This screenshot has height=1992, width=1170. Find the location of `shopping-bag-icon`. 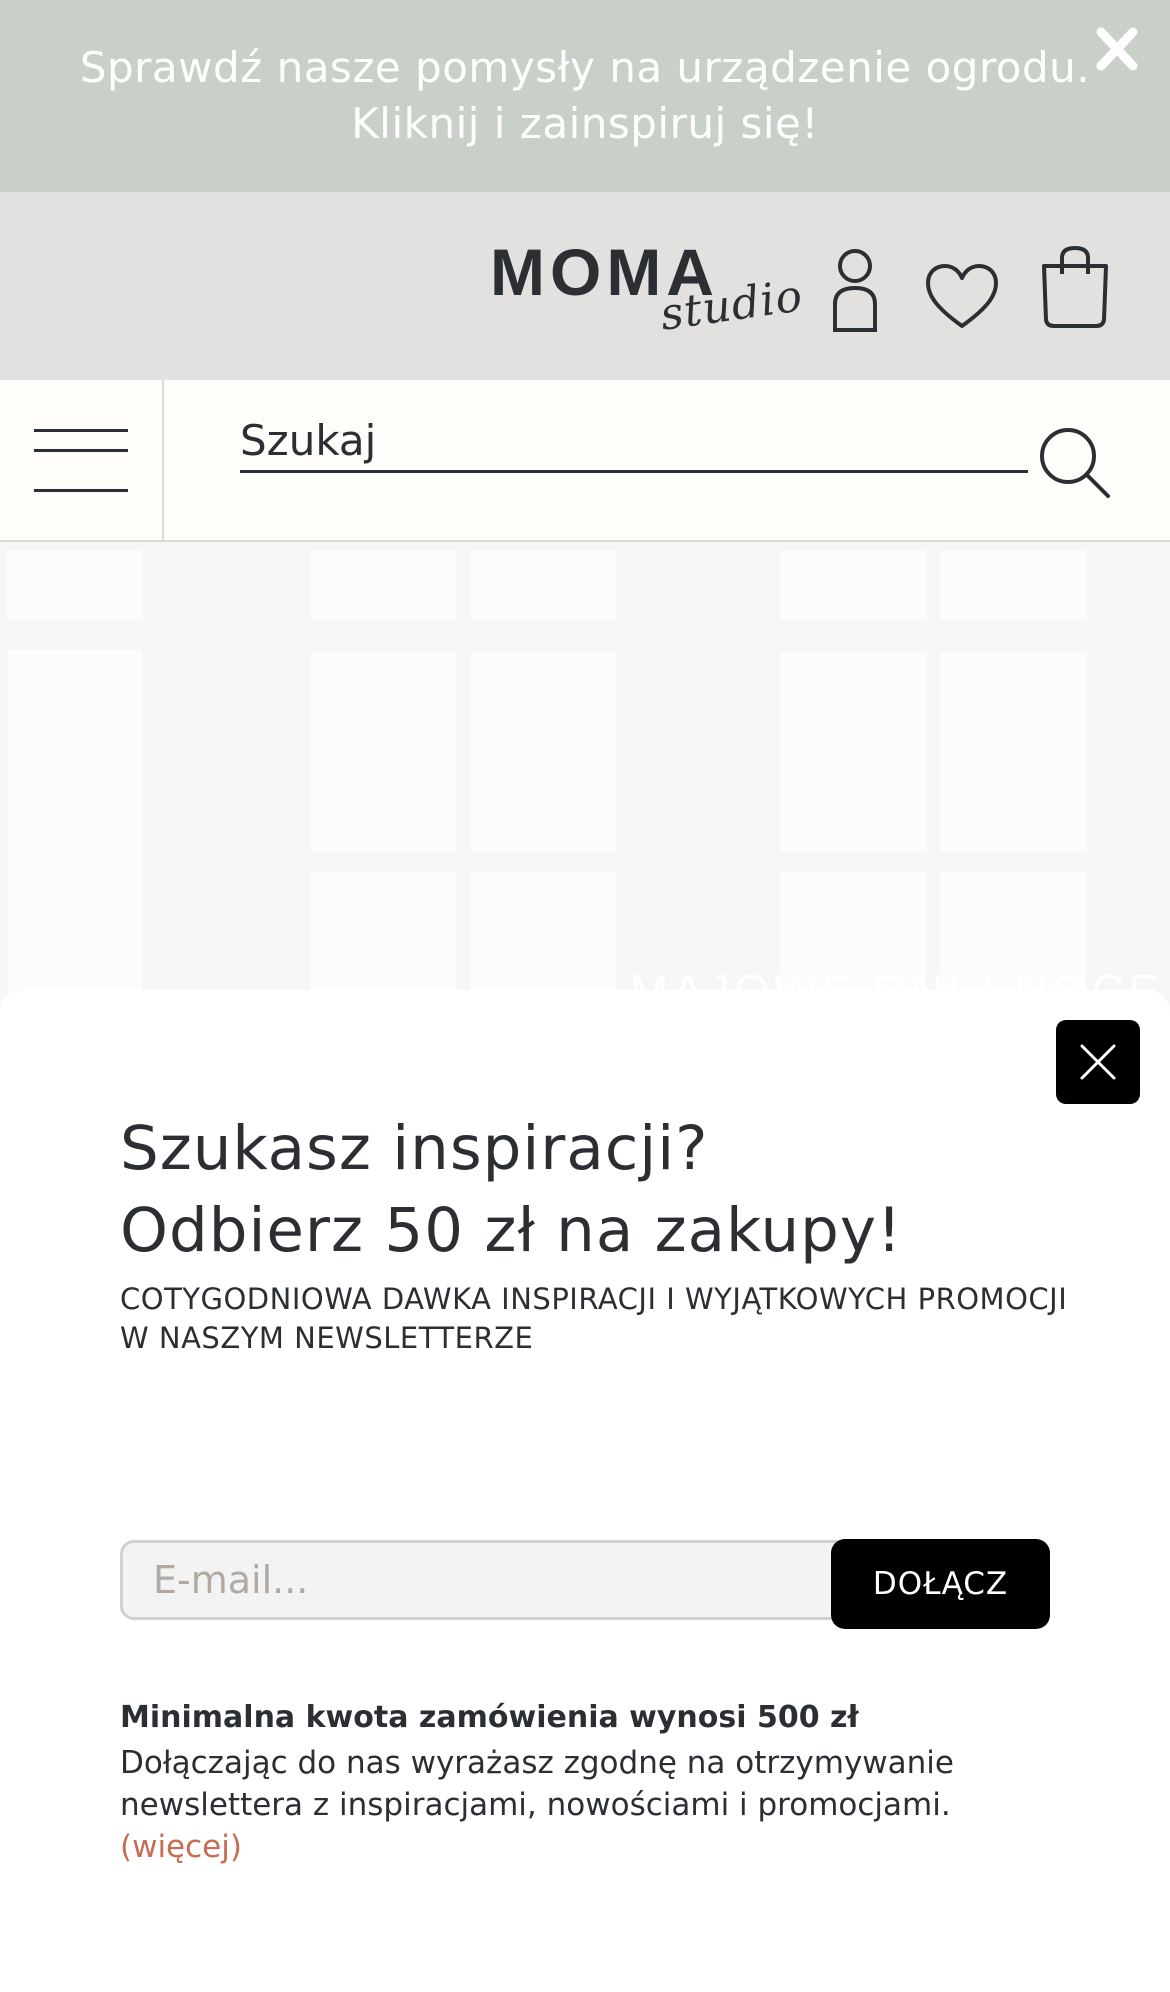

shopping-bag-icon is located at coordinates (1075, 286).